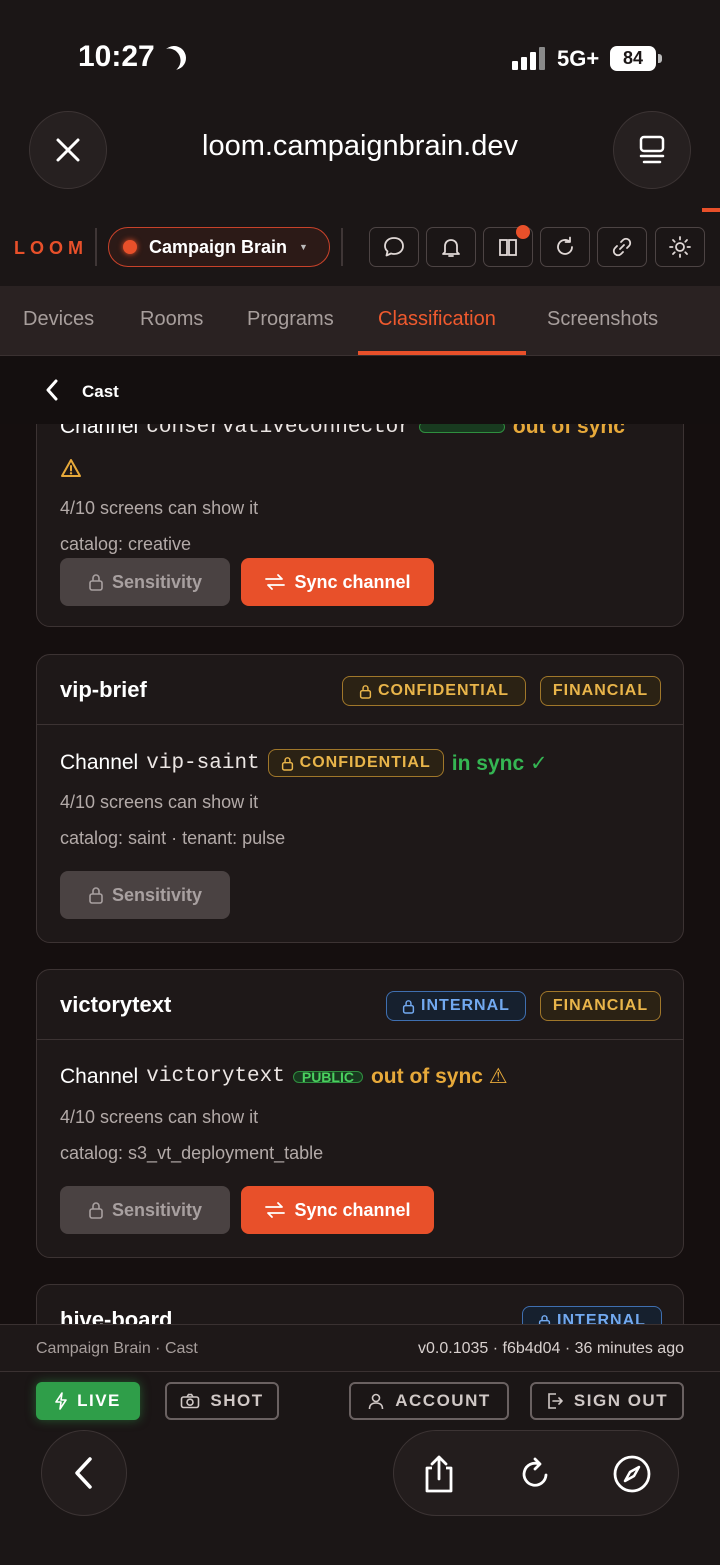 This screenshot has height=1565, width=720. I want to click on channel-name: vip-saint, so click(203, 763).